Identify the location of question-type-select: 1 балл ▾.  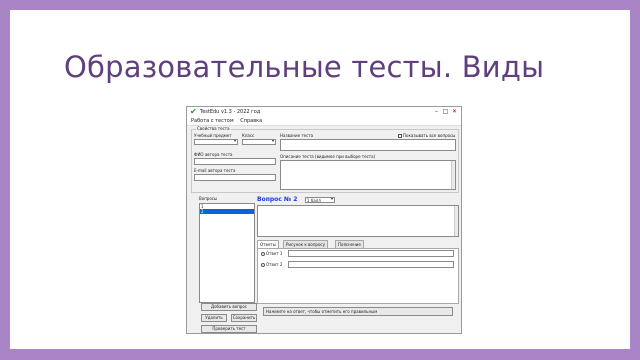
(320, 199).